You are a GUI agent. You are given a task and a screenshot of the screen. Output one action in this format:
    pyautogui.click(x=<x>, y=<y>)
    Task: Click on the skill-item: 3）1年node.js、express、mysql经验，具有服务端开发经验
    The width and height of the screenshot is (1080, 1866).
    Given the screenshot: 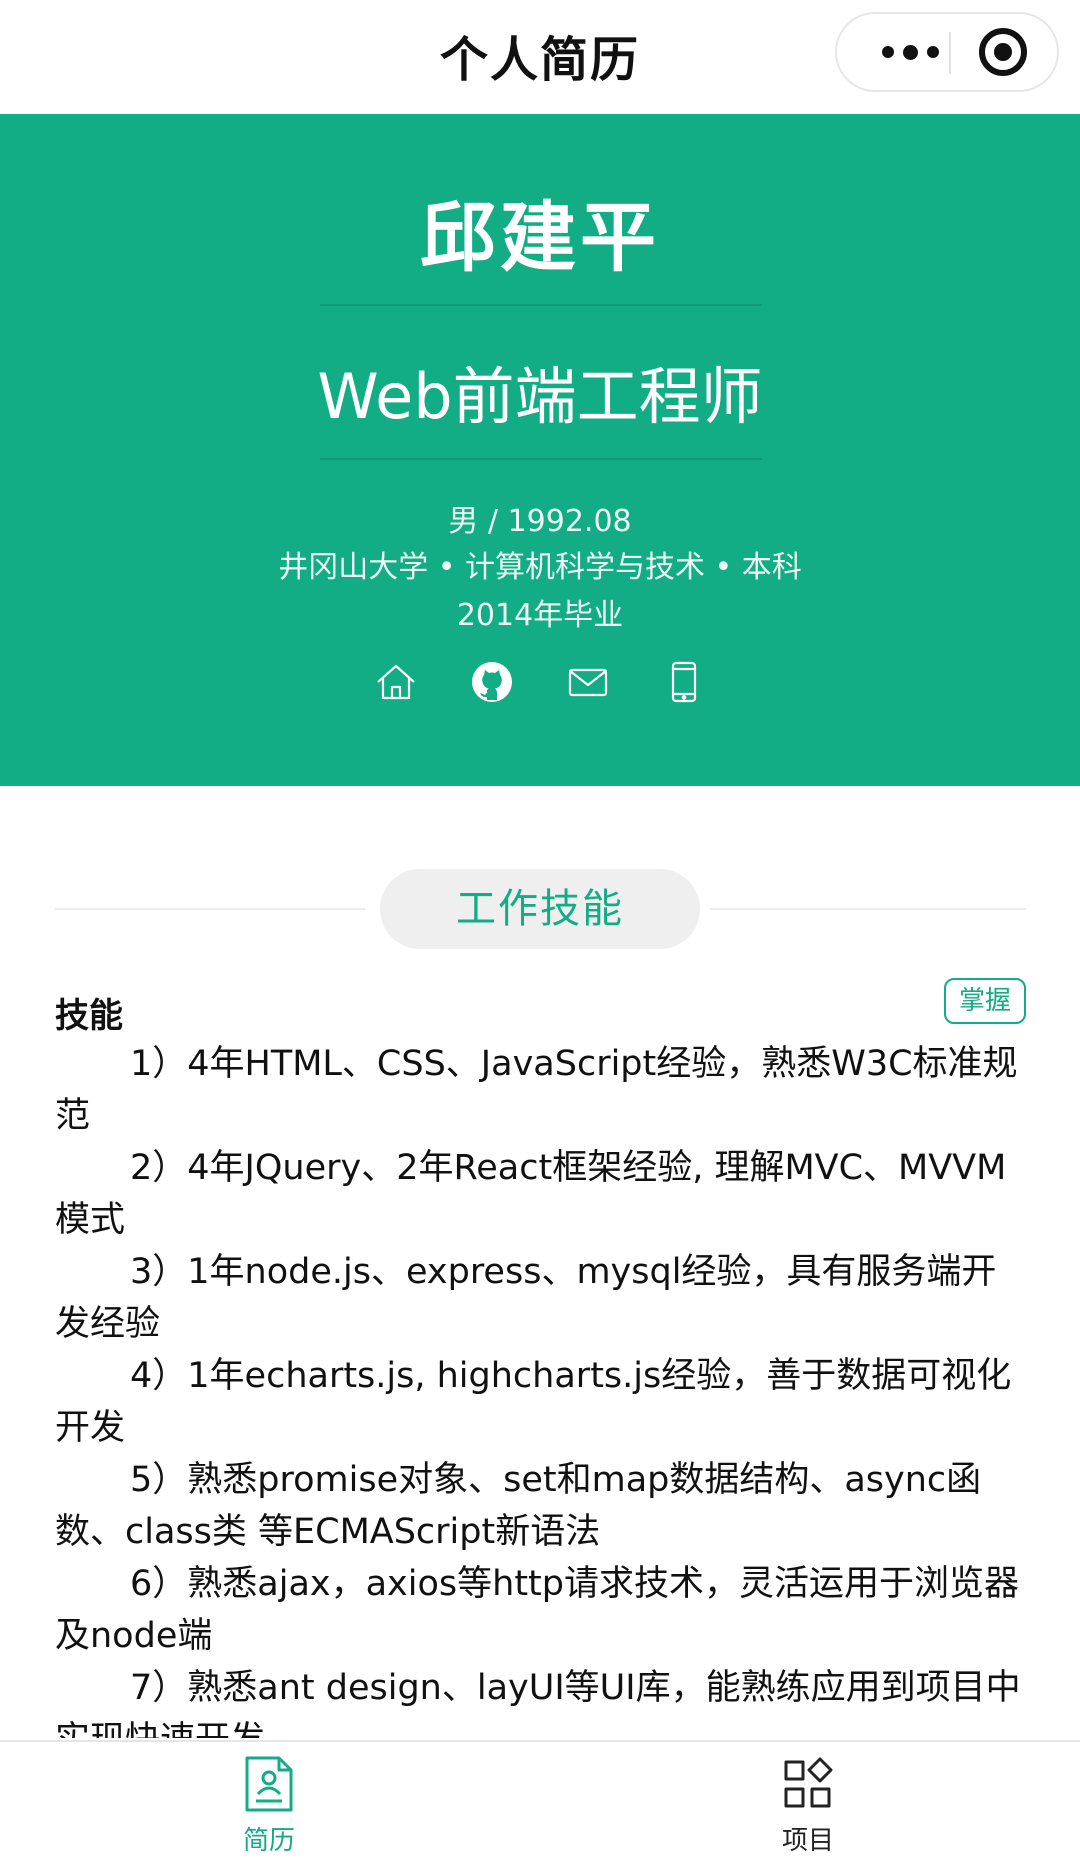 What is the action you would take?
    pyautogui.click(x=526, y=1298)
    